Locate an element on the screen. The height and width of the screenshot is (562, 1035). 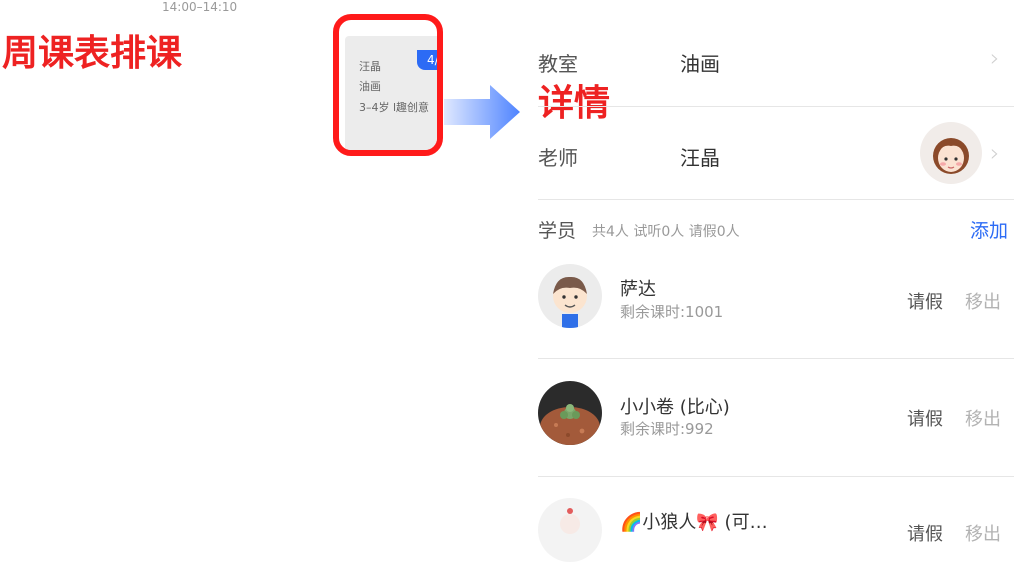
classroom-value: 油画 is located at coordinates (700, 62).